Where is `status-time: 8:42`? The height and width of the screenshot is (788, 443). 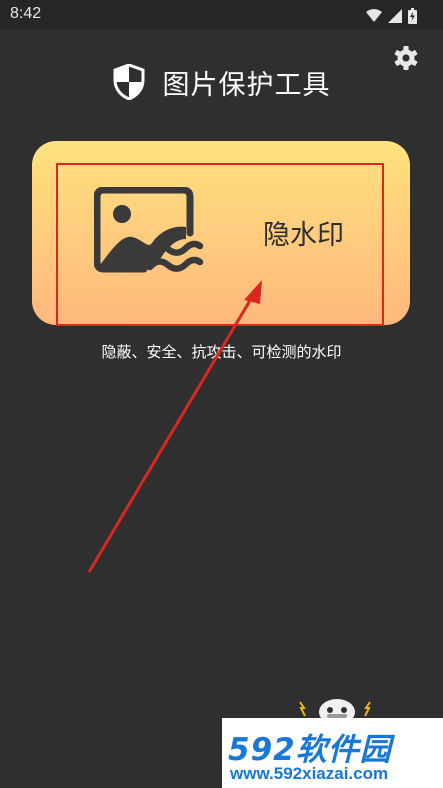 status-time: 8:42 is located at coordinates (26, 13).